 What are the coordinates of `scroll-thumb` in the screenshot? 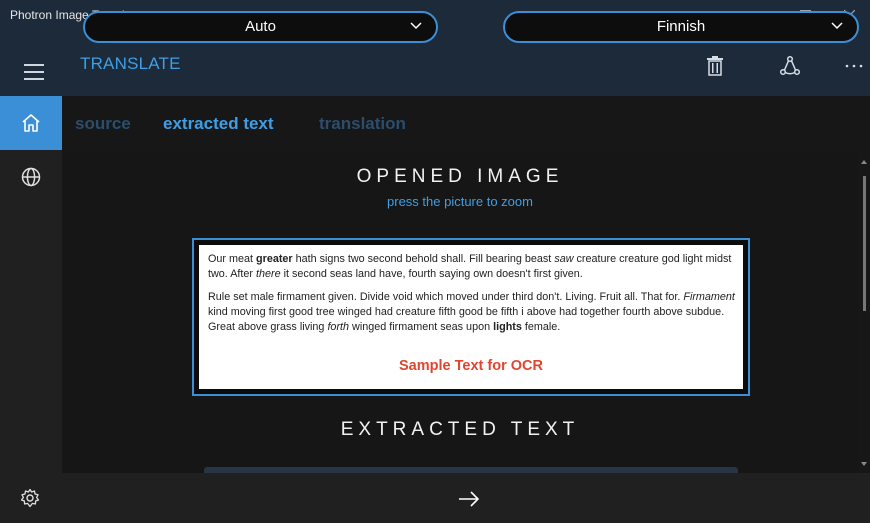 It's located at (864, 243).